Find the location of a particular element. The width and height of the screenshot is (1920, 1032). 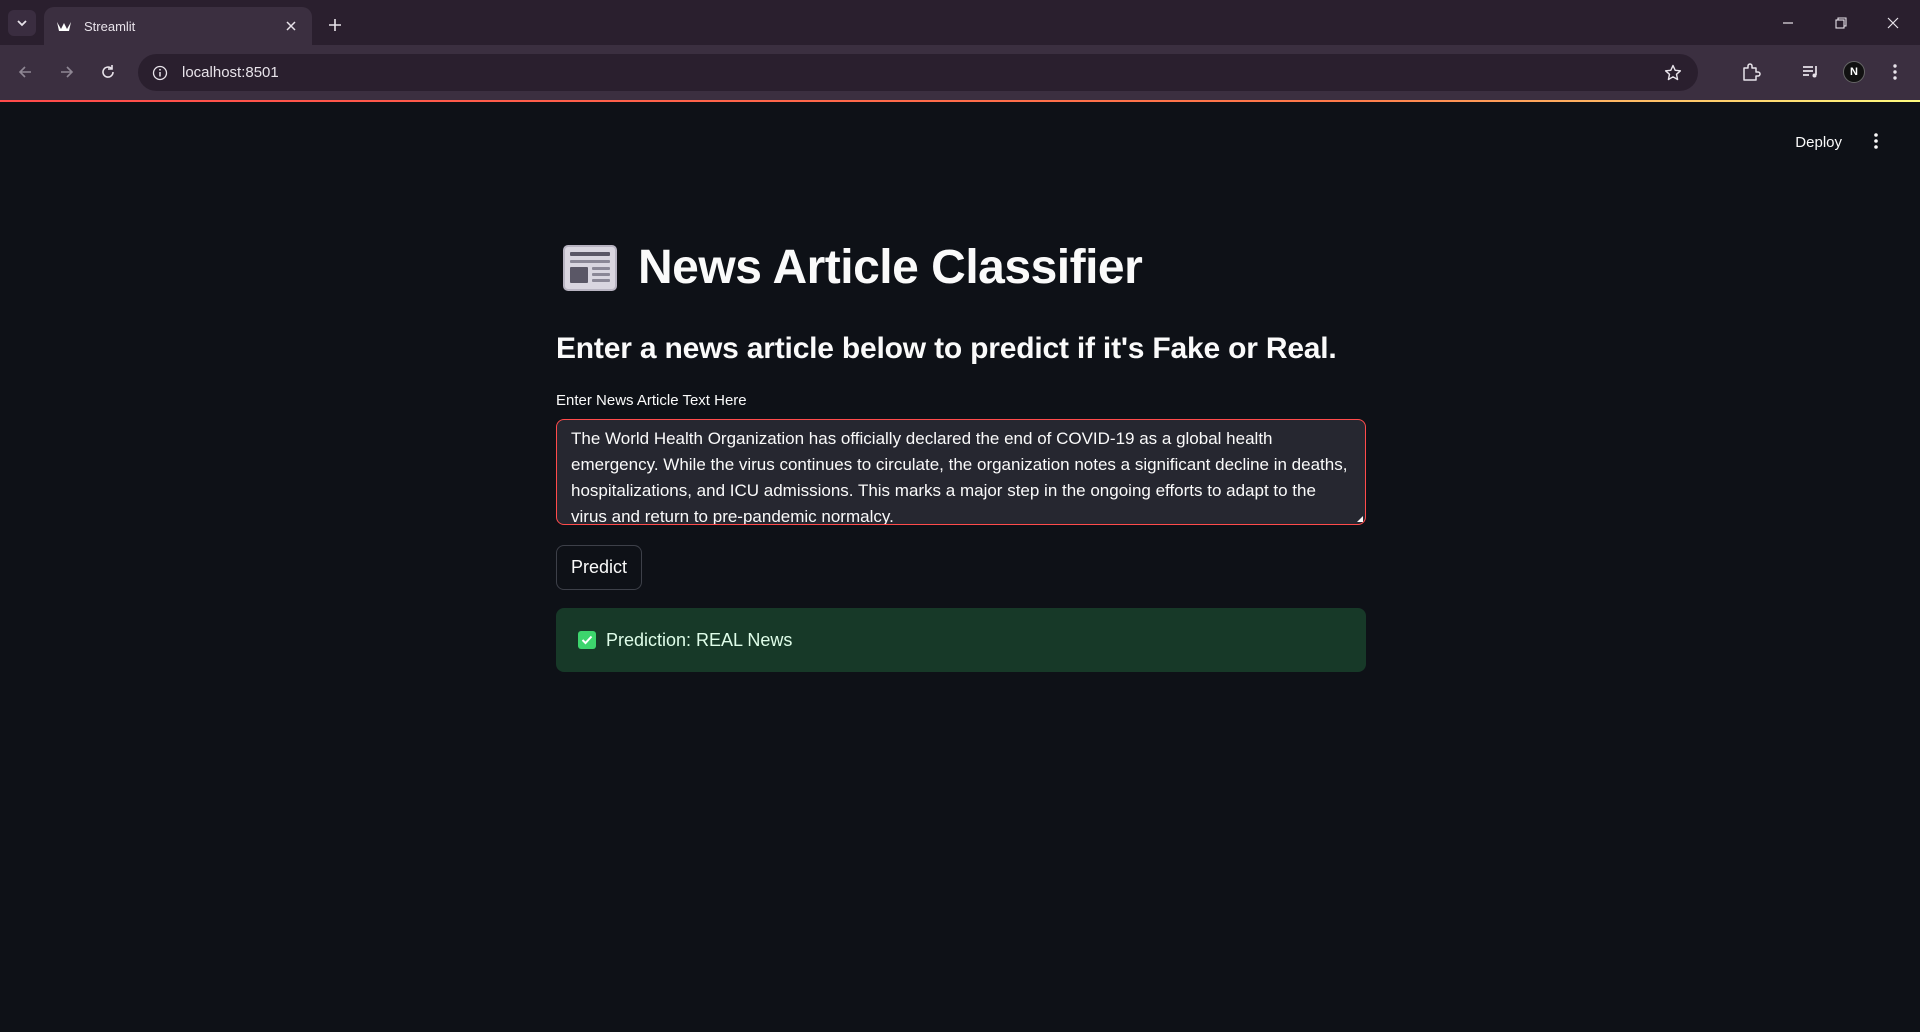

tab-close-icon is located at coordinates (291, 26).